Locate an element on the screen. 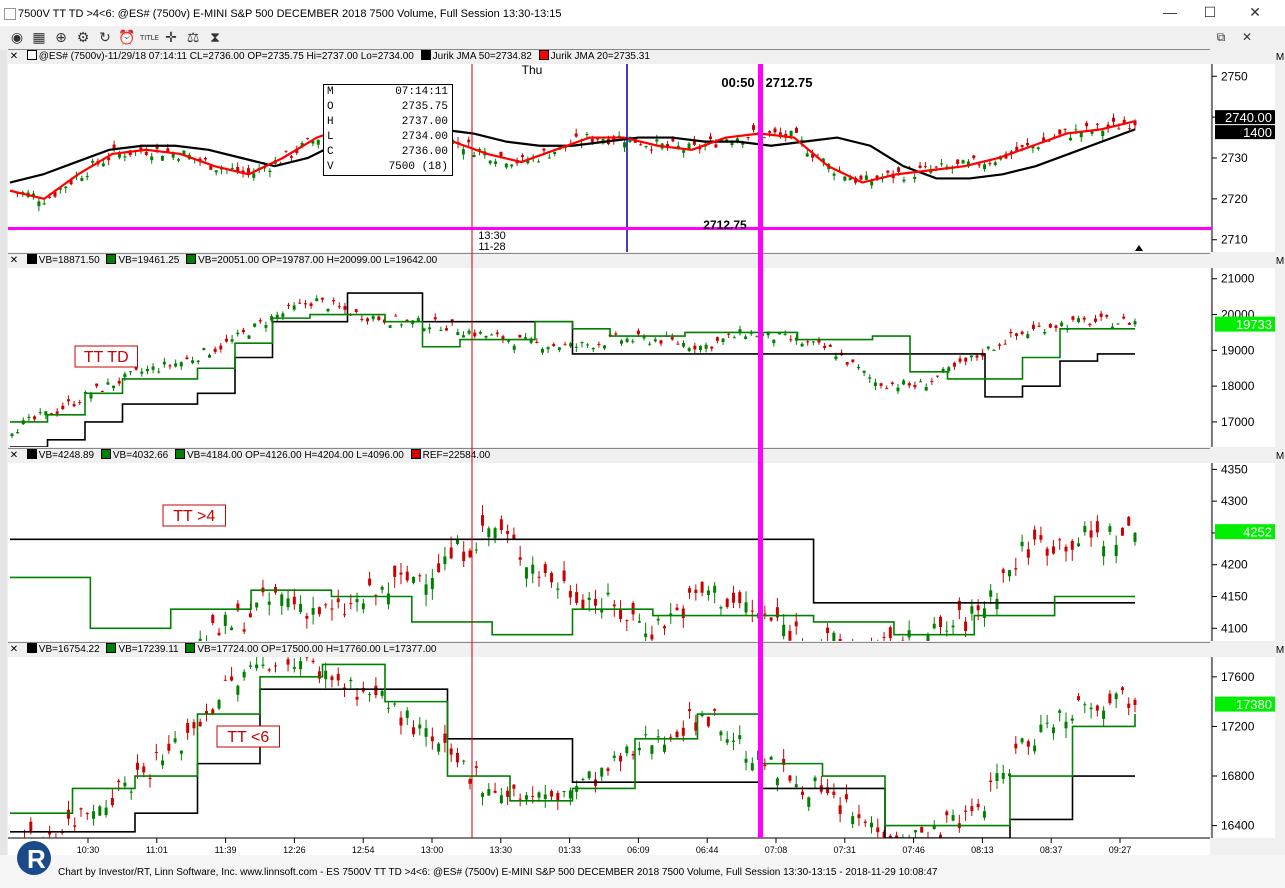  restore-icon: ⧉ is located at coordinates (1221, 37).